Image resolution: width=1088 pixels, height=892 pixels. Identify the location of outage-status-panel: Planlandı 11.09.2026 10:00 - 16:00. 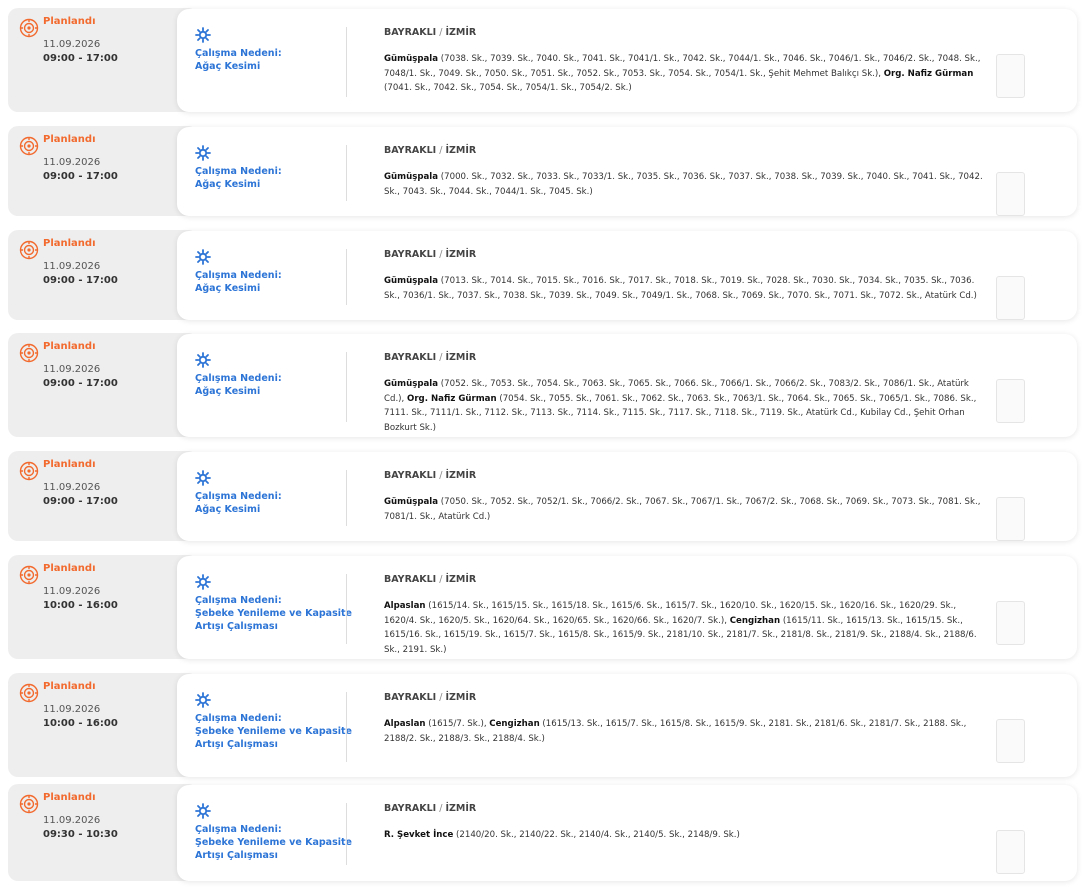
(103, 725).